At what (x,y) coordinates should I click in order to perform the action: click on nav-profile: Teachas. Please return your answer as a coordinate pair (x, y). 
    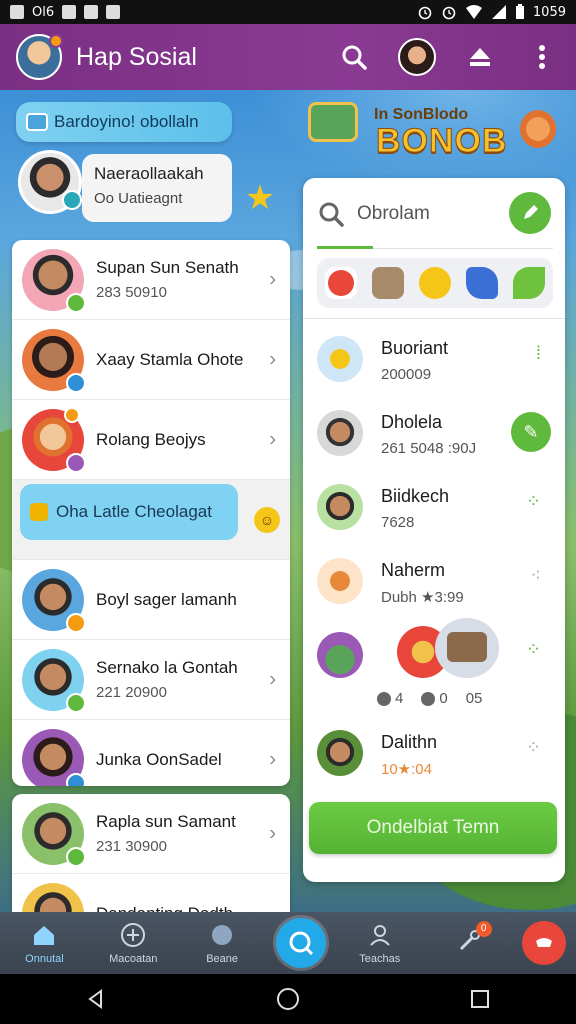
    Looking at the image, I should click on (380, 943).